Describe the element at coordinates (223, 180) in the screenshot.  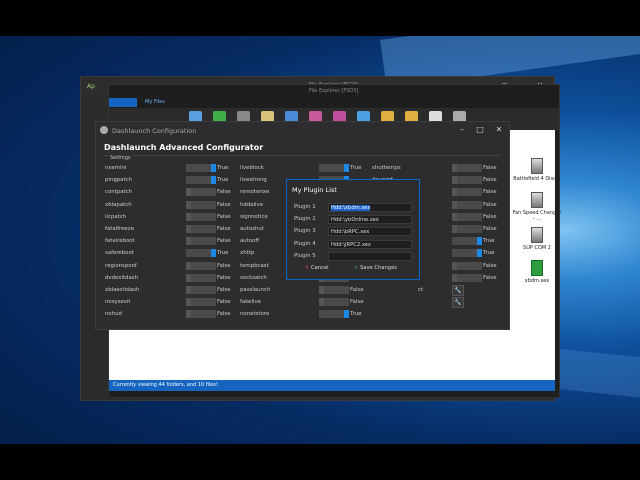
I see `toggle-value: True` at that location.